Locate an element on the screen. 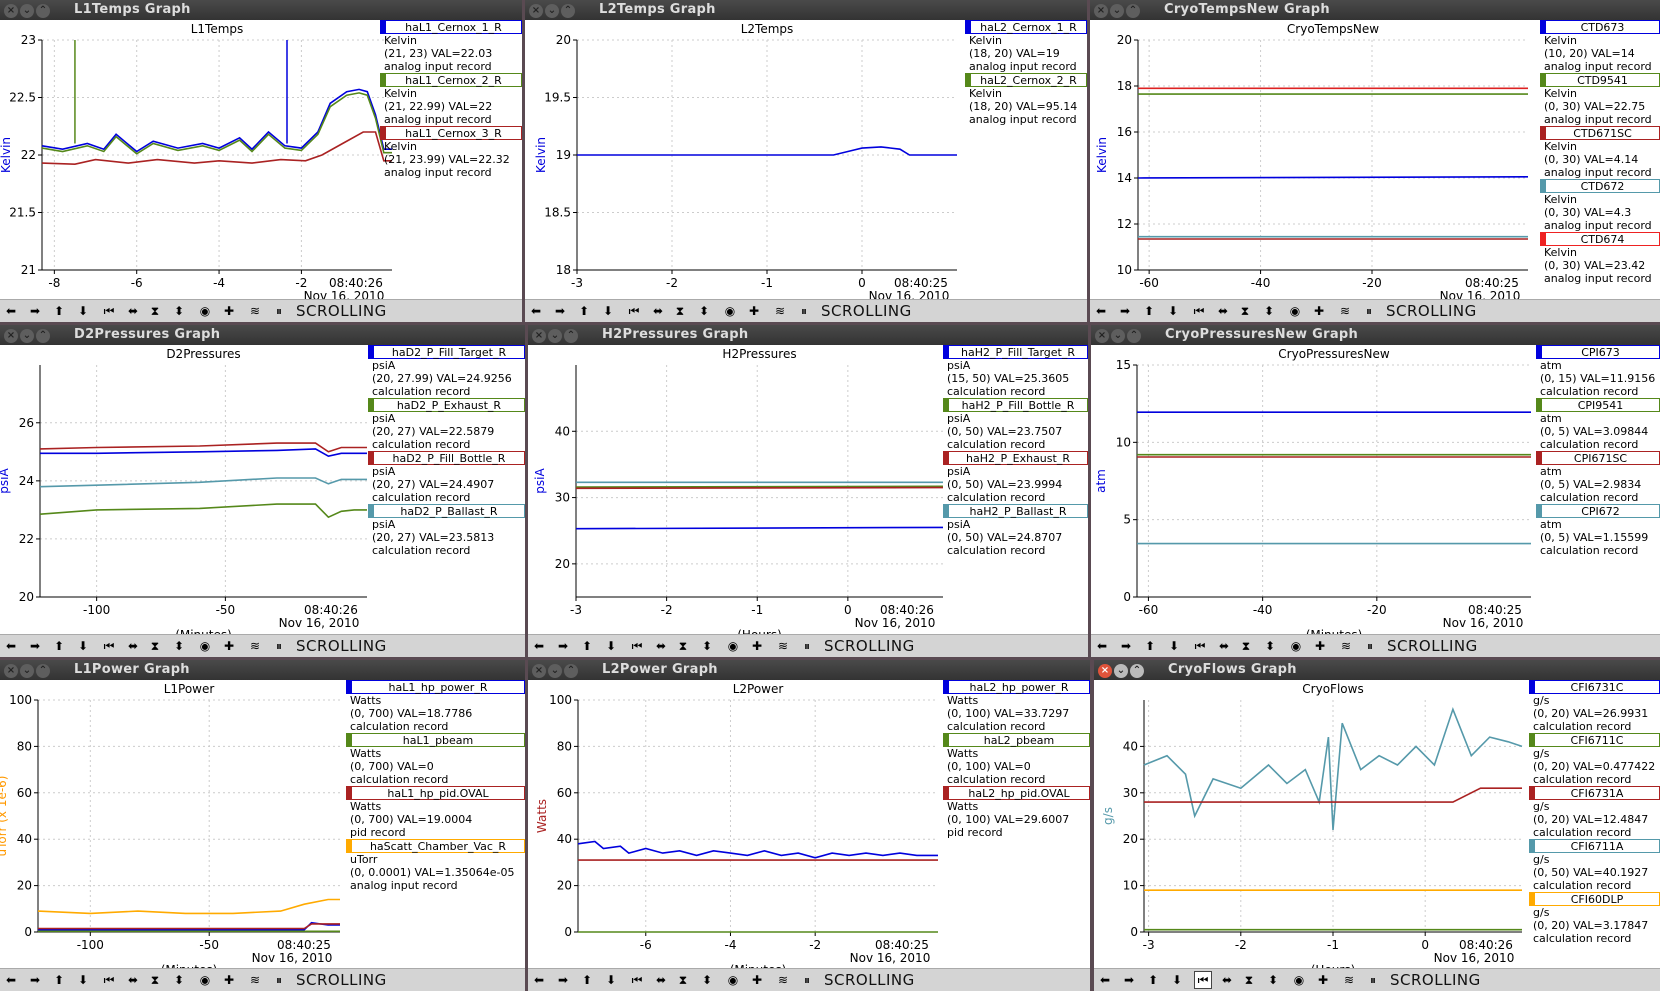  legend-pv-name: CTD674 is located at coordinates (1600, 239).